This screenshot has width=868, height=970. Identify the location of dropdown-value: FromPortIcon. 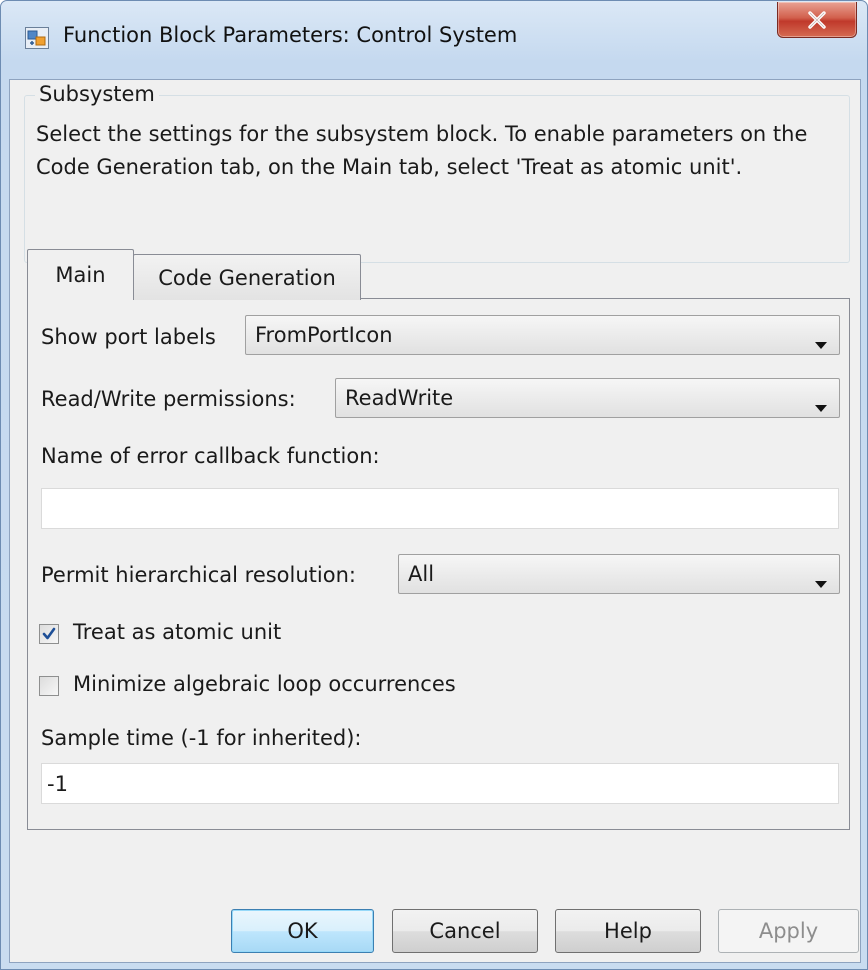
(324, 335).